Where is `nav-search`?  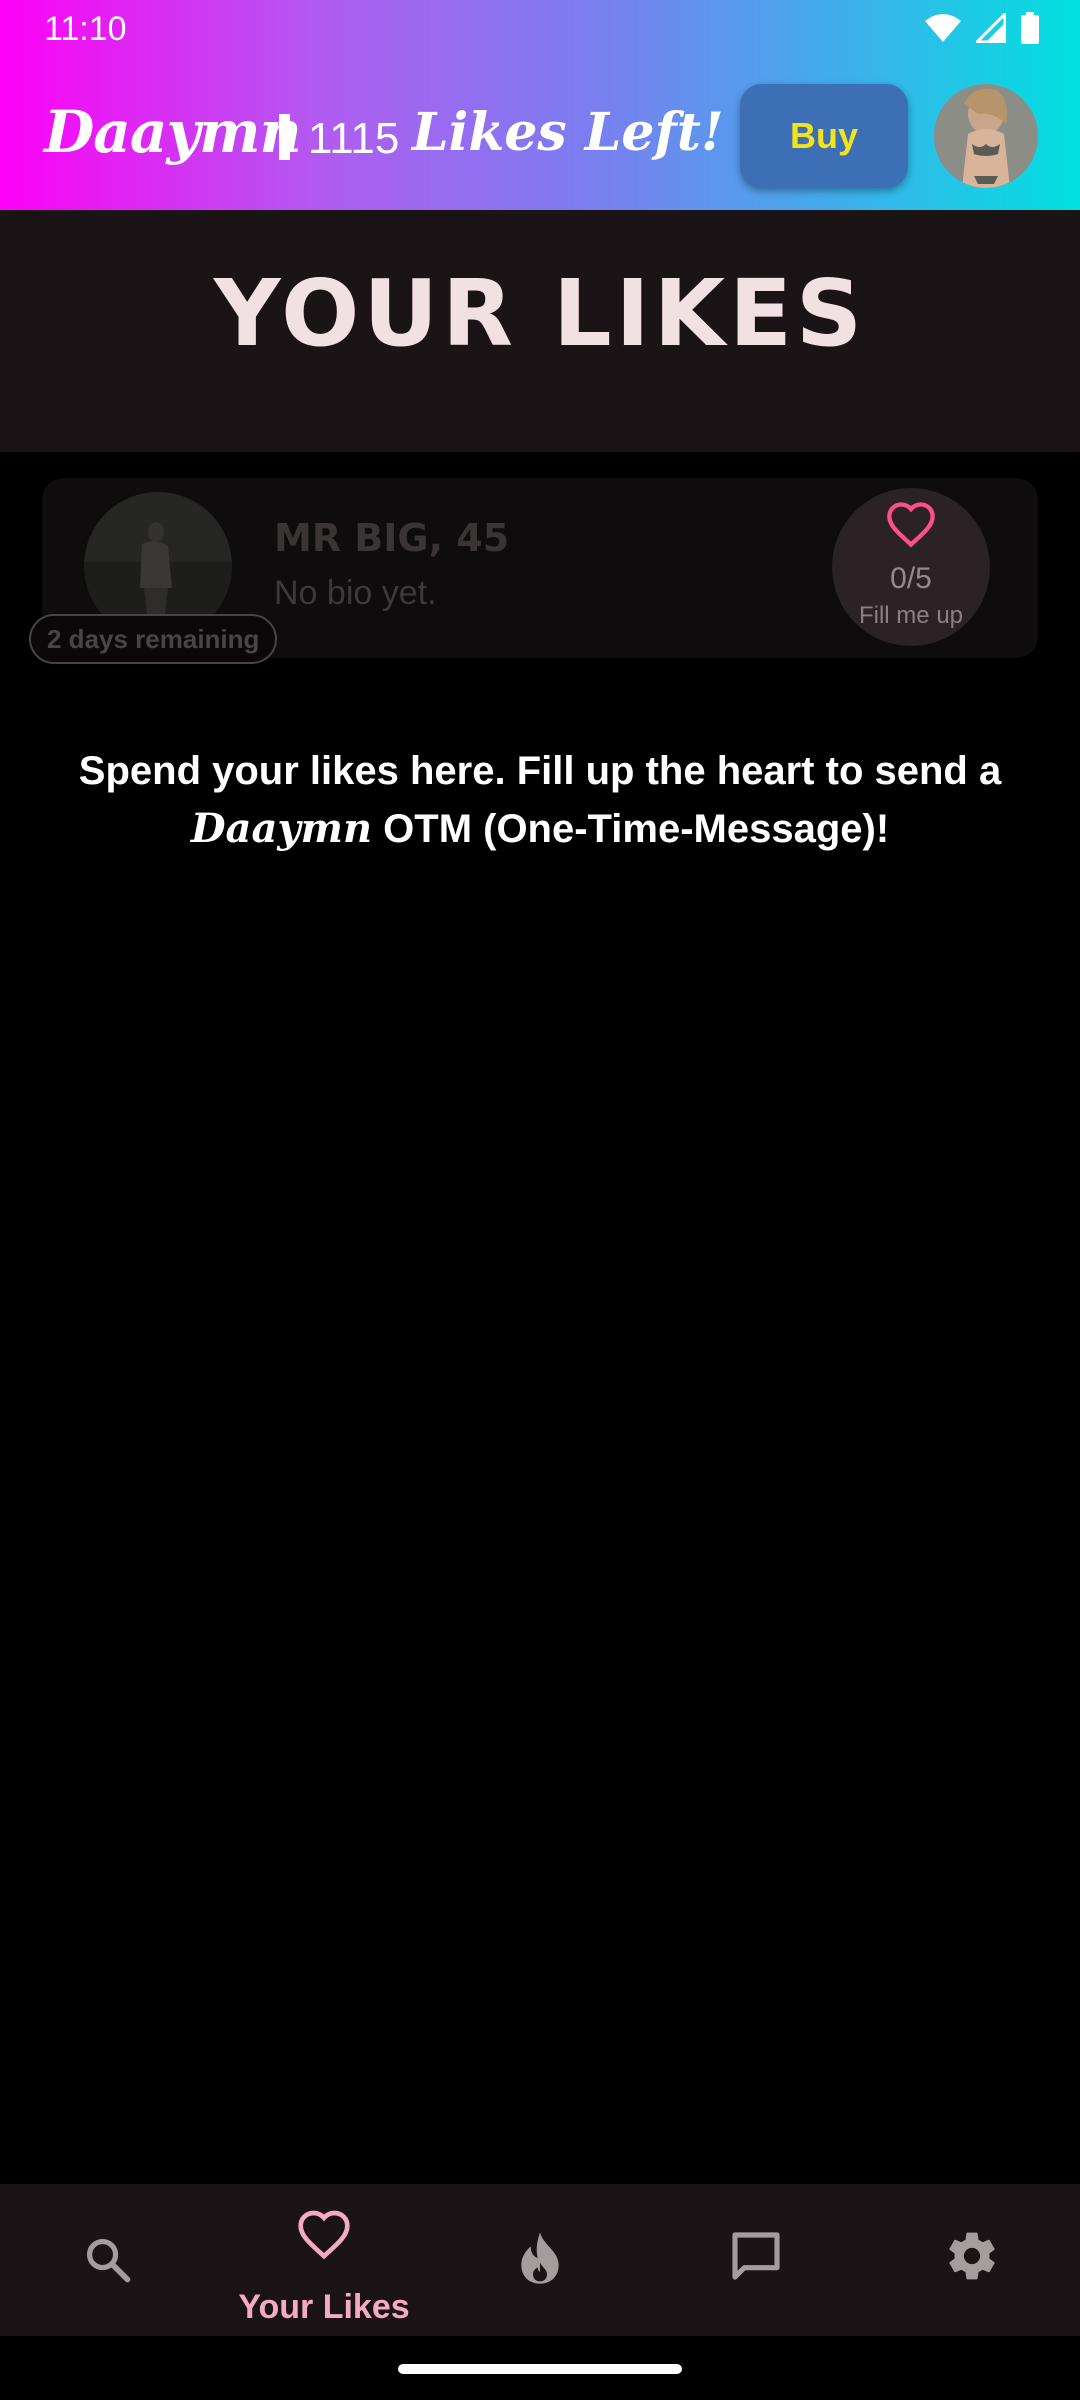 nav-search is located at coordinates (108, 2260).